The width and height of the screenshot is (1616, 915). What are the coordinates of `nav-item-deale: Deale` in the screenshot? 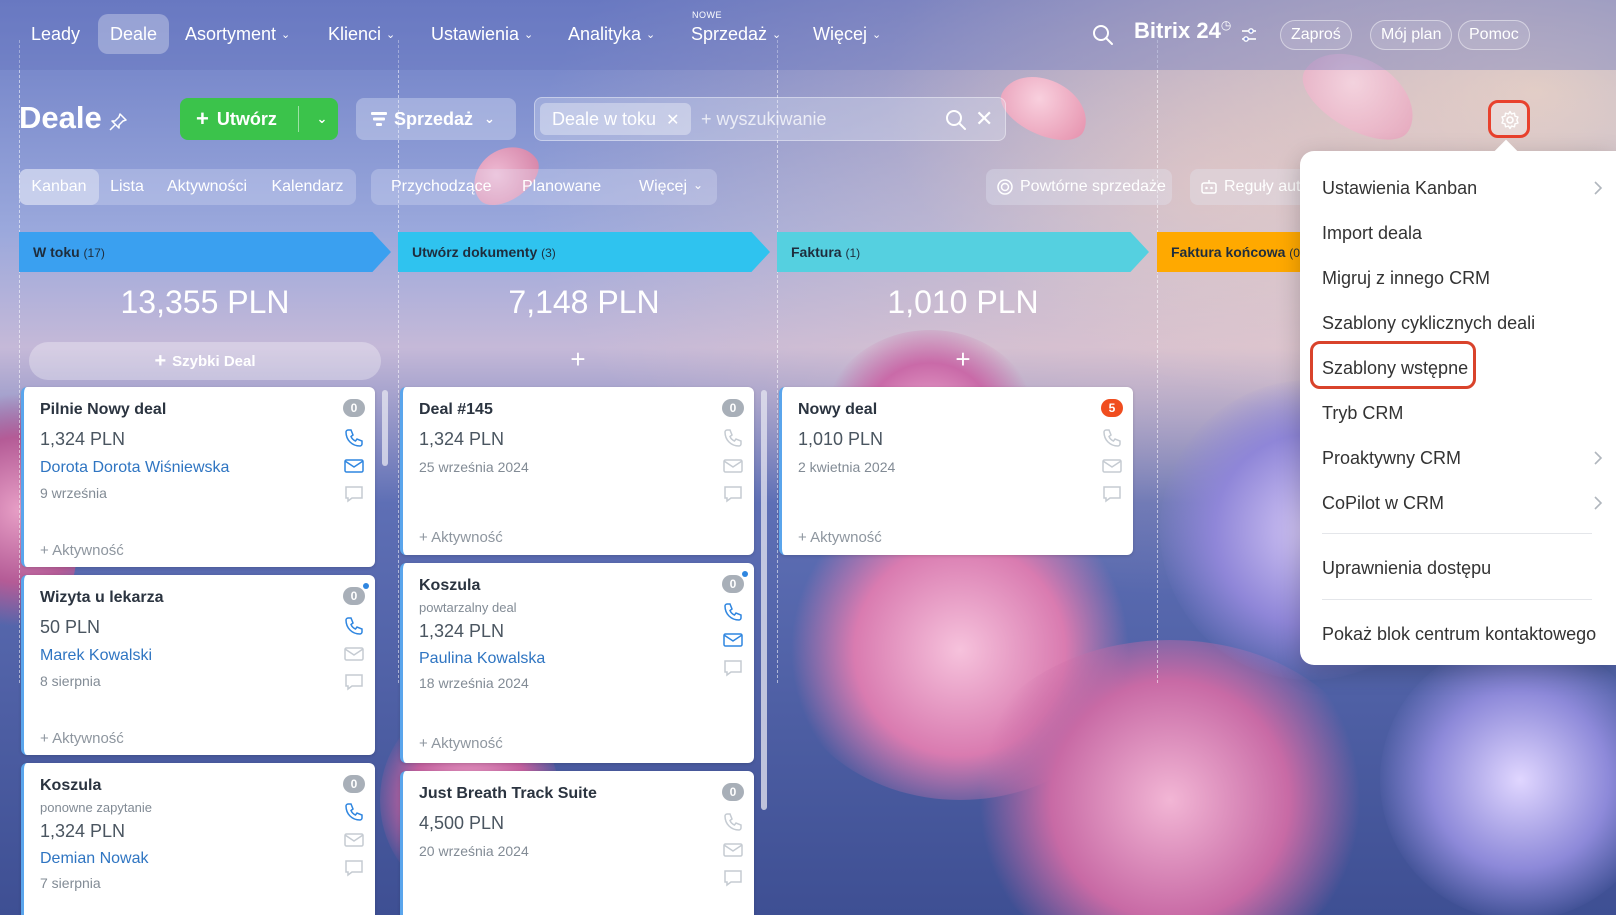 It's located at (134, 34).